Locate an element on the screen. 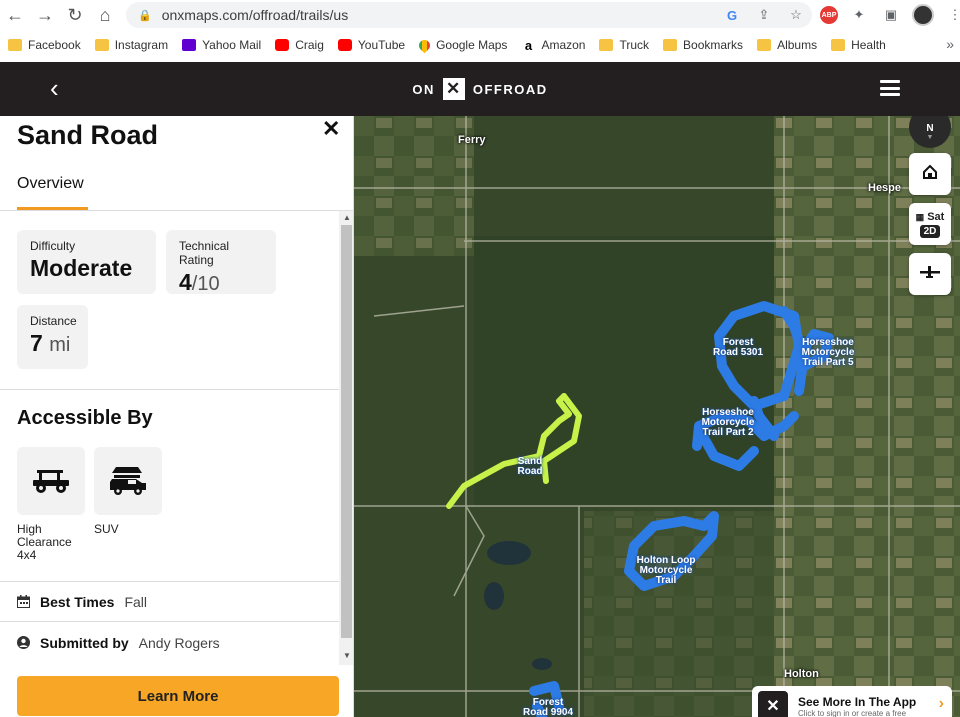 This screenshot has width=960, height=717. best-times-value: Fall is located at coordinates (136, 602).